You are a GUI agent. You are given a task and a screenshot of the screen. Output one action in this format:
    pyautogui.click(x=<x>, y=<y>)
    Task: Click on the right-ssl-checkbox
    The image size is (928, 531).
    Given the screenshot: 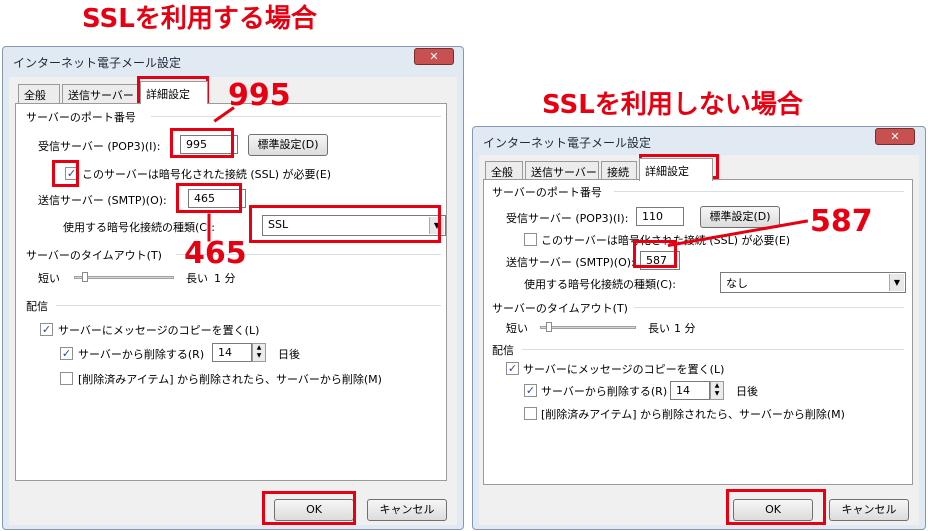 What is the action you would take?
    pyautogui.click(x=530, y=239)
    